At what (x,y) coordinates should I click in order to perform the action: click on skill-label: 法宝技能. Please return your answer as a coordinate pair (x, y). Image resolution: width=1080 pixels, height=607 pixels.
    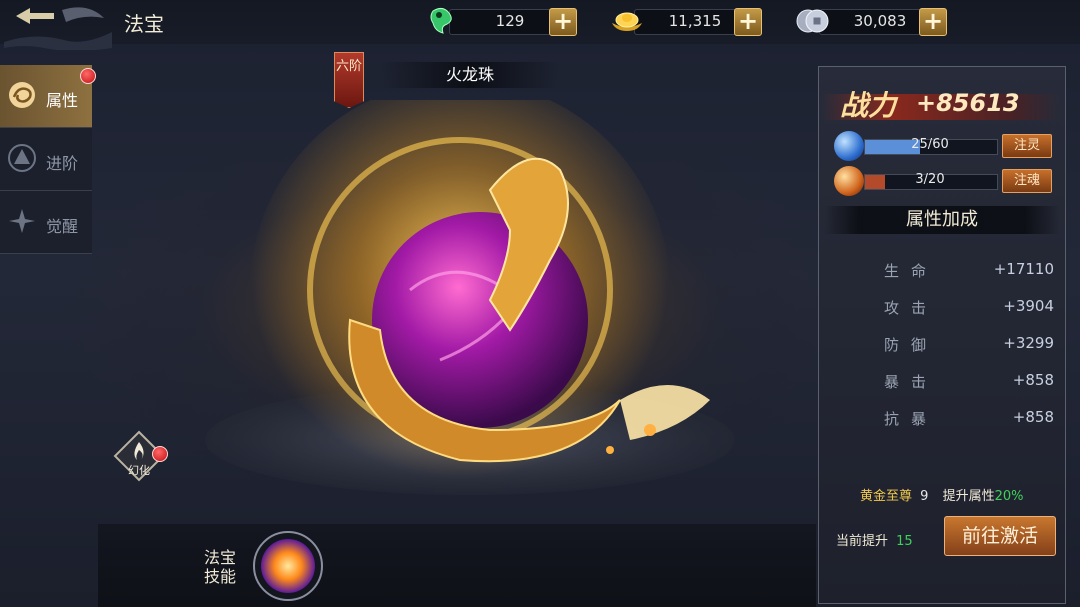
    Looking at the image, I should click on (219, 567).